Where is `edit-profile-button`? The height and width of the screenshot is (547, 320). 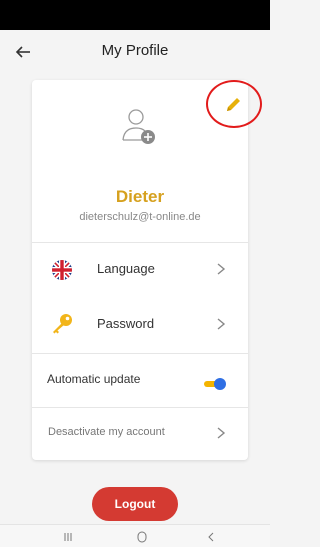
edit-profile-button is located at coordinates (233, 105).